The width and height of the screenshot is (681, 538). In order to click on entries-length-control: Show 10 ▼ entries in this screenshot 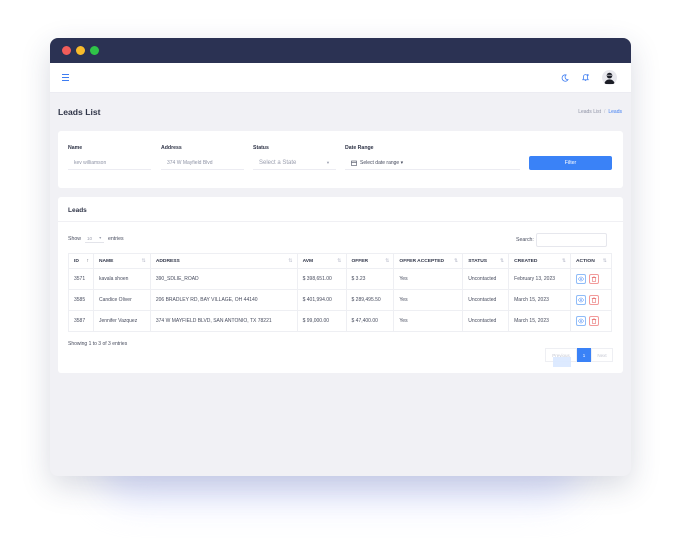, I will do `click(96, 238)`.